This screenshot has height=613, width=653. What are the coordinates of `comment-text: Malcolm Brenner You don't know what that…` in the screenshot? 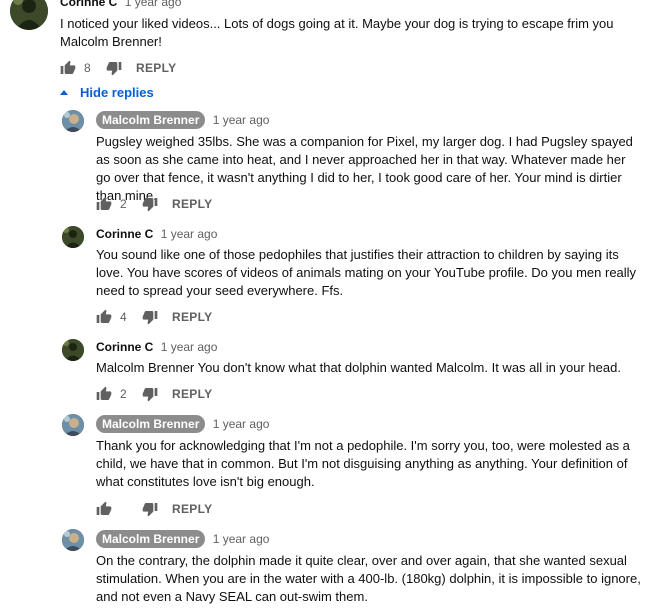 It's located at (358, 367).